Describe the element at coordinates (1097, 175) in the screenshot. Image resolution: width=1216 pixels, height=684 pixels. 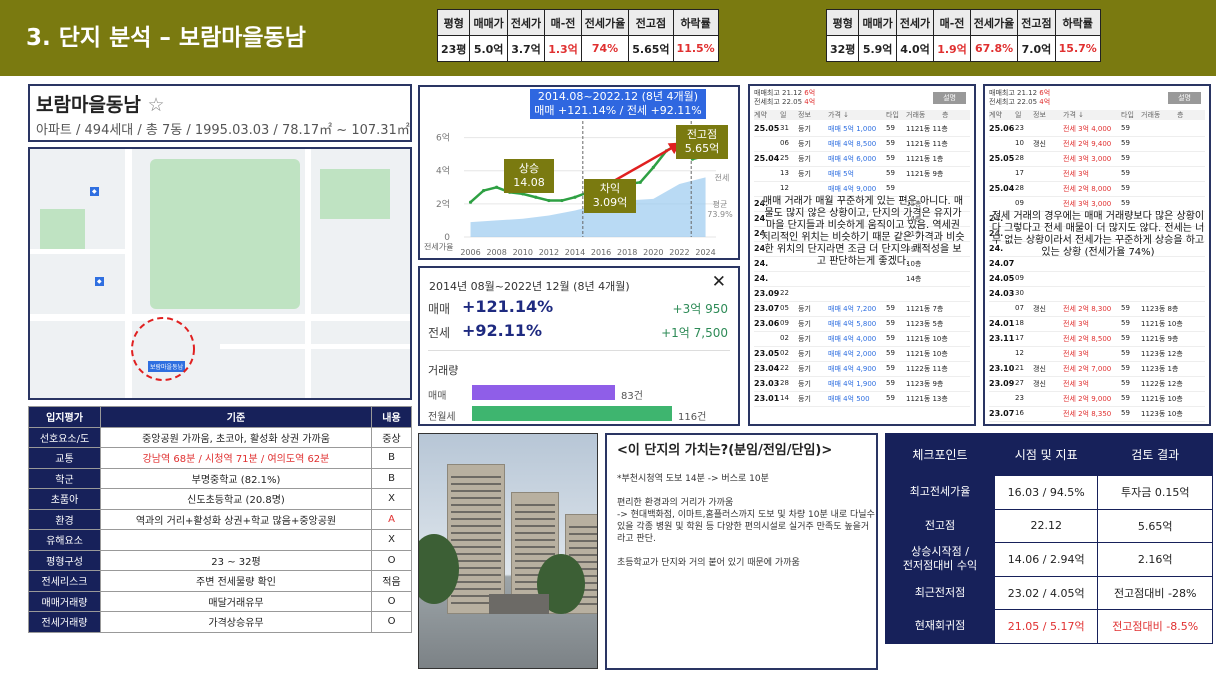
I see `transaction-row: 17 전세 3억 59` at that location.